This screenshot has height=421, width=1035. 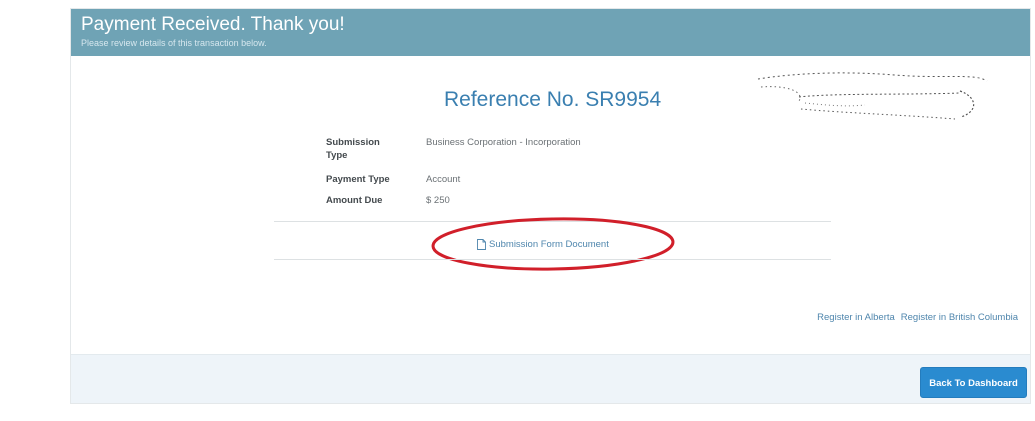 I want to click on reference-number: Reference No. SR9954, so click(x=553, y=99).